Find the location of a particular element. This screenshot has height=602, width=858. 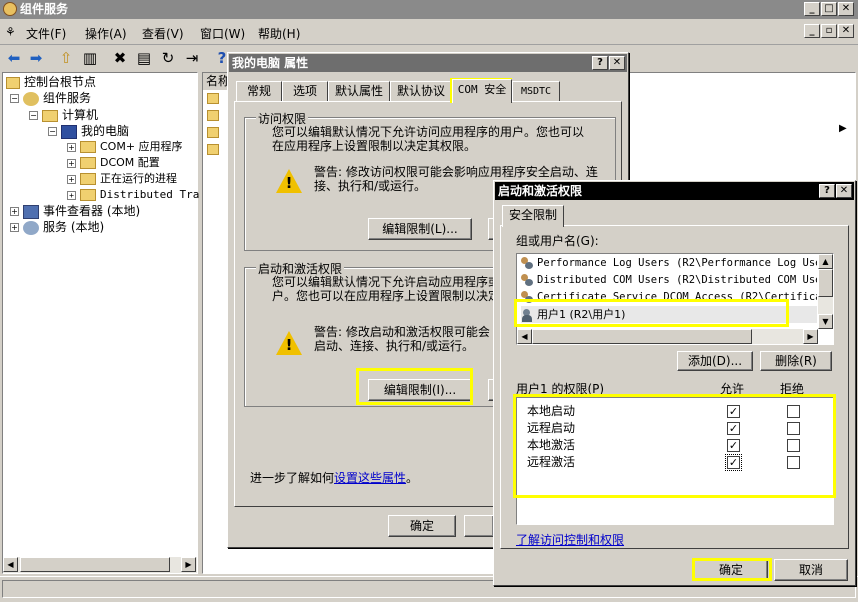

tree-horizontal-scrollbar: ◀ ▶ is located at coordinates (100, 565).